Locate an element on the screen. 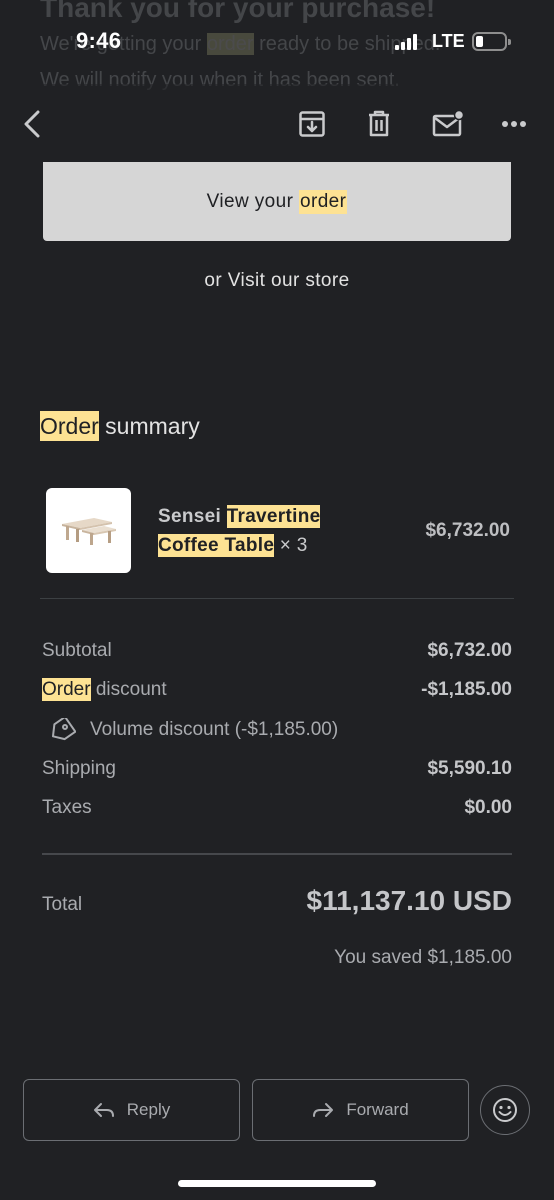  shipping-value: $5,590.10 is located at coordinates (469, 768).